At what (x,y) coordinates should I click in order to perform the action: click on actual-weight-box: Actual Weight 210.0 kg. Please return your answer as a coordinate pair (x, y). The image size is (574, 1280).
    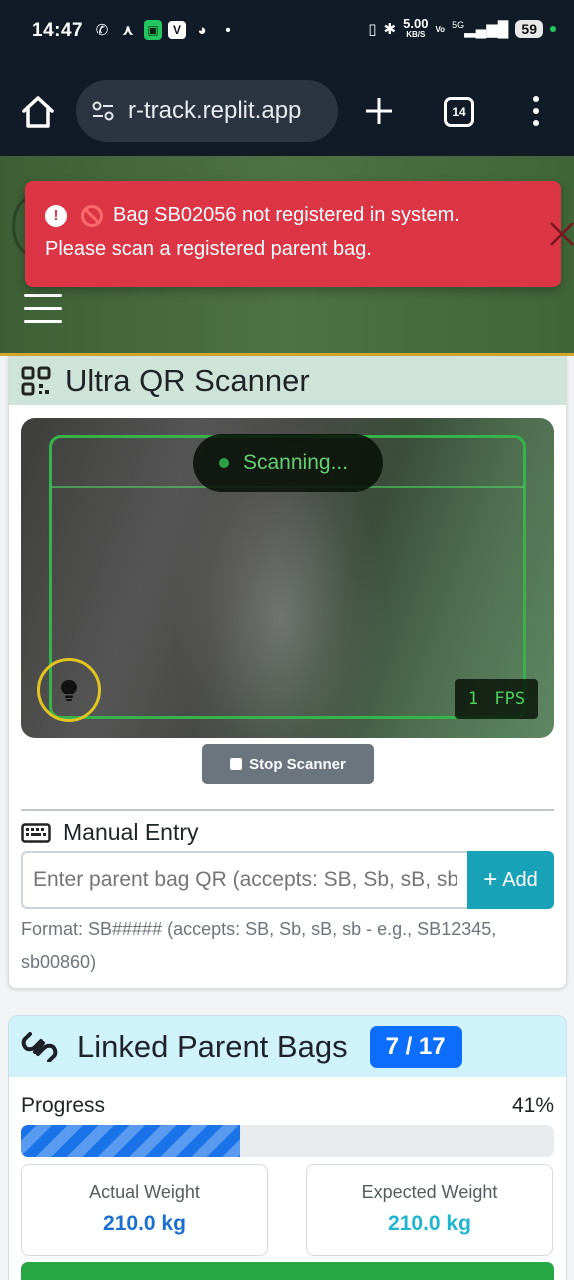
    Looking at the image, I should click on (144, 1210).